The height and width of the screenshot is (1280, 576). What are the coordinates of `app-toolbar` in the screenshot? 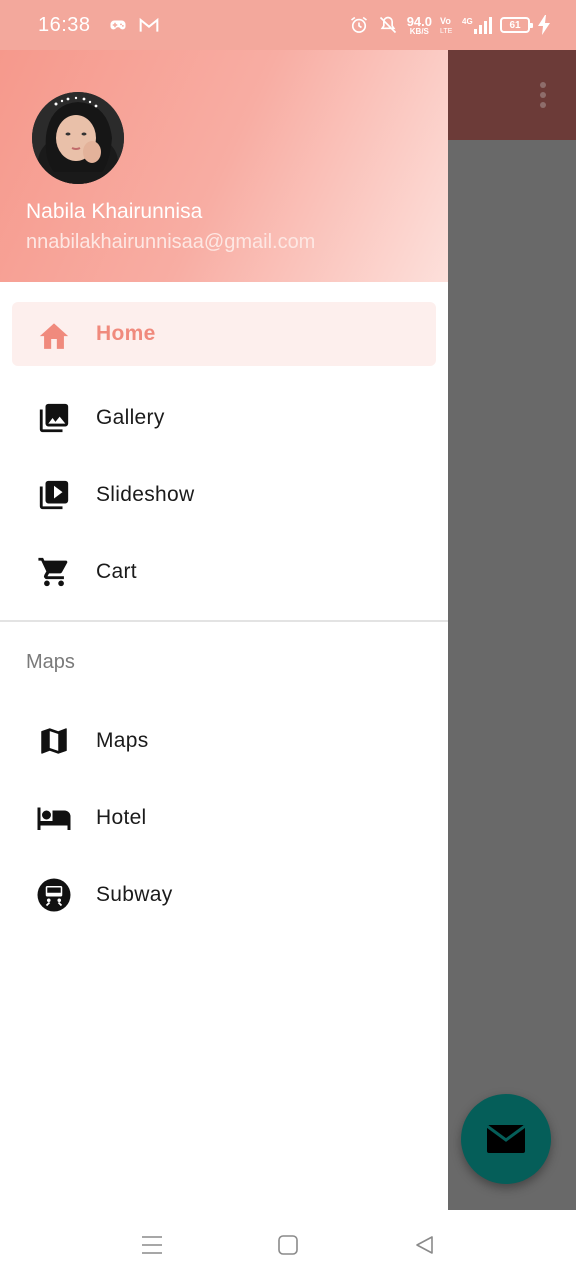 It's located at (512, 95).